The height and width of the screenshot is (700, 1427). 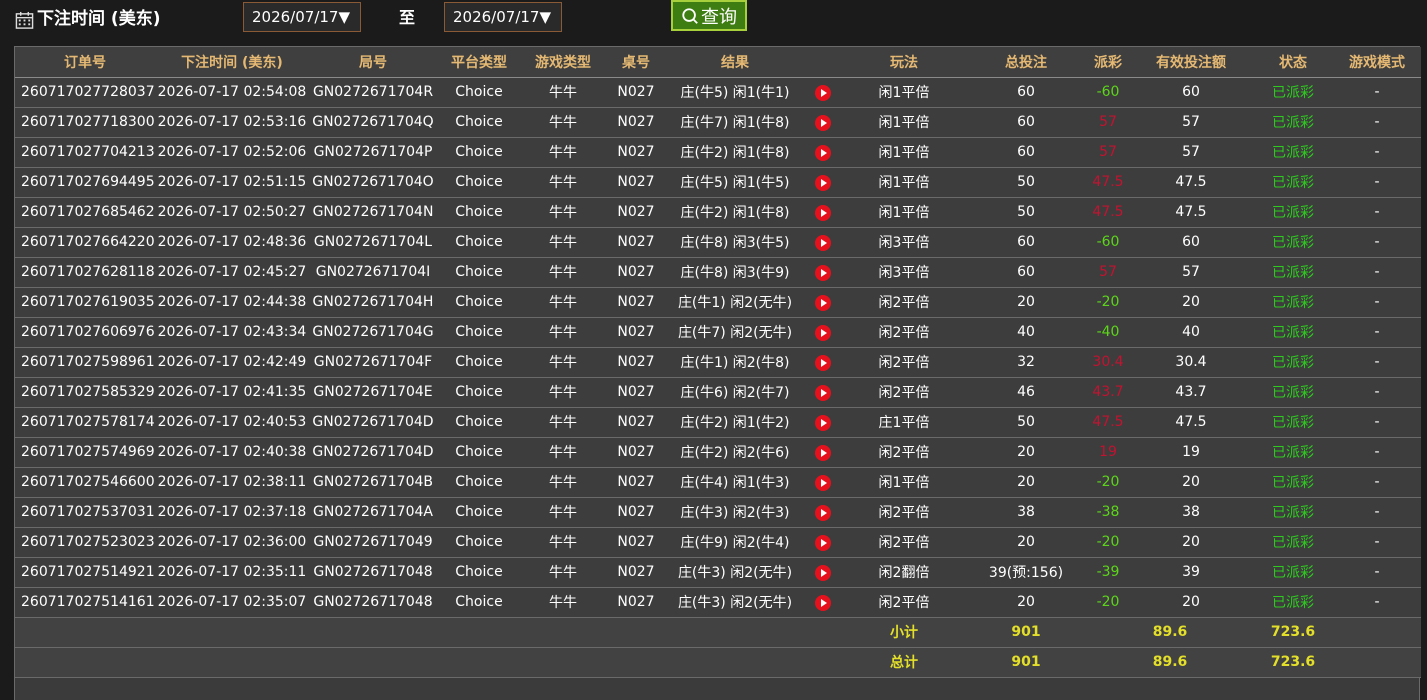 I want to click on round-id-cell: GN0272671704Q, so click(x=373, y=122).